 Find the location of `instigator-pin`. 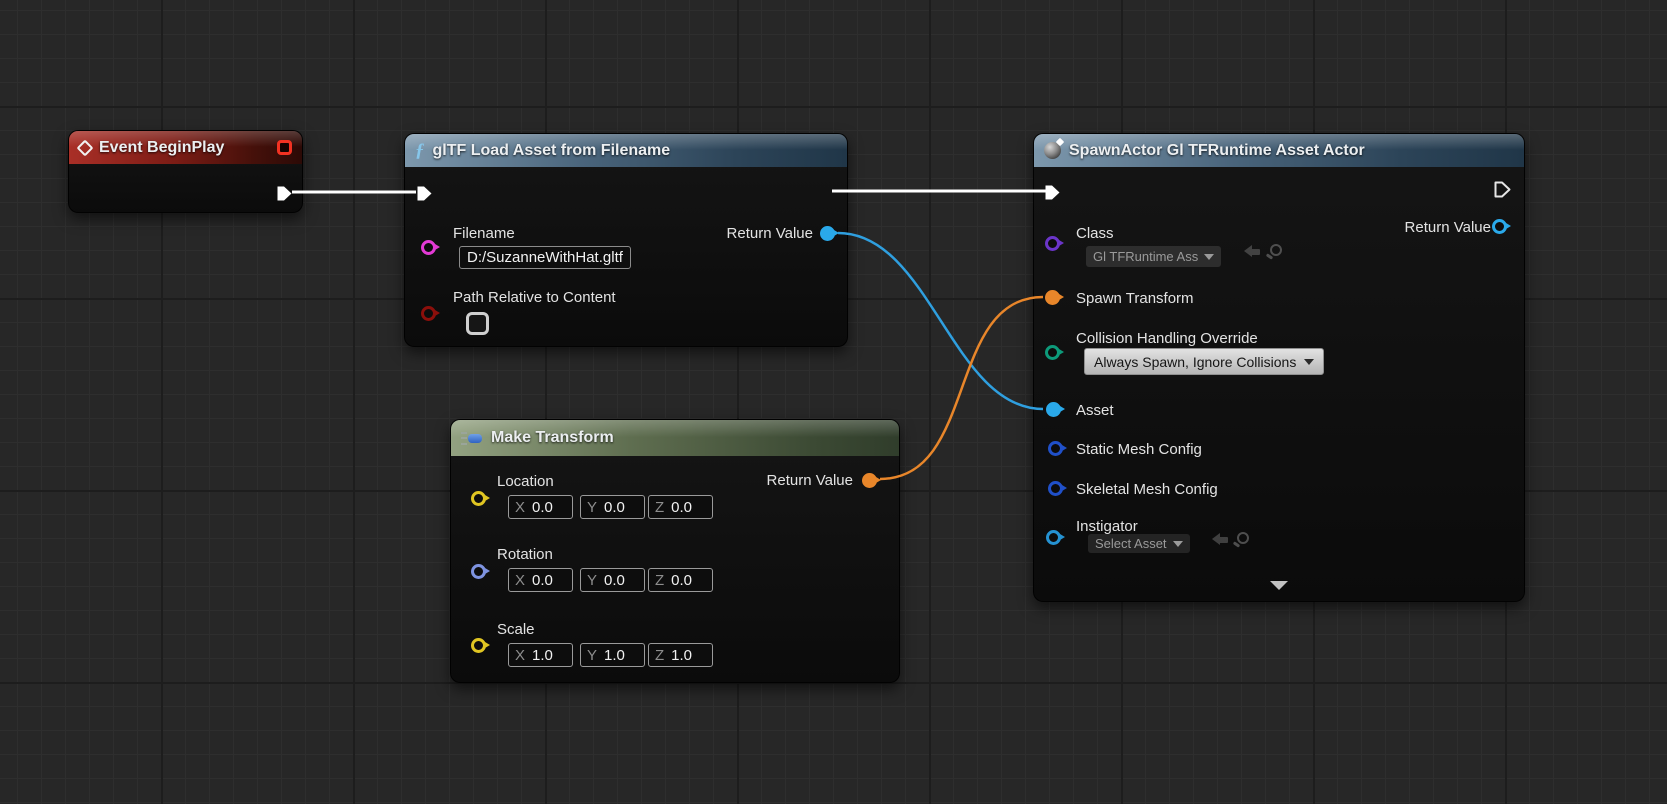

instigator-pin is located at coordinates (1055, 537).